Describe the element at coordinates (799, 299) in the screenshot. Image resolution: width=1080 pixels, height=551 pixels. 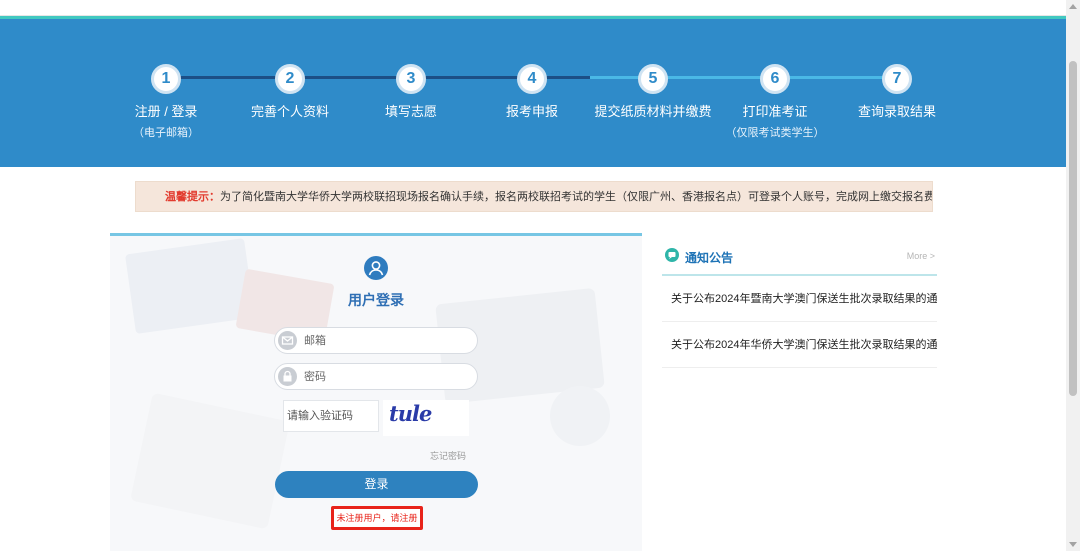
I see `news-item: 关于公布2024年暨南大学澳门保送生批次录取结果的通知` at that location.